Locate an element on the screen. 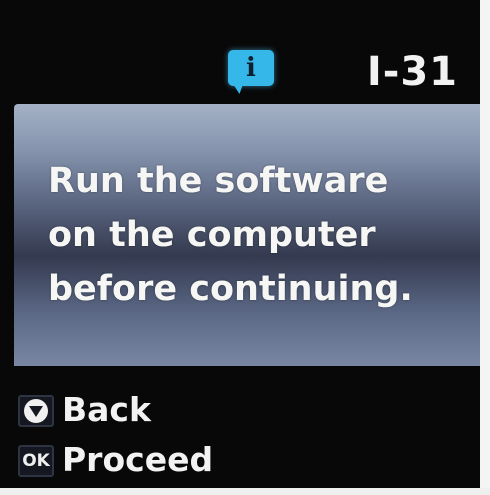  back-label: Back is located at coordinates (106, 409).